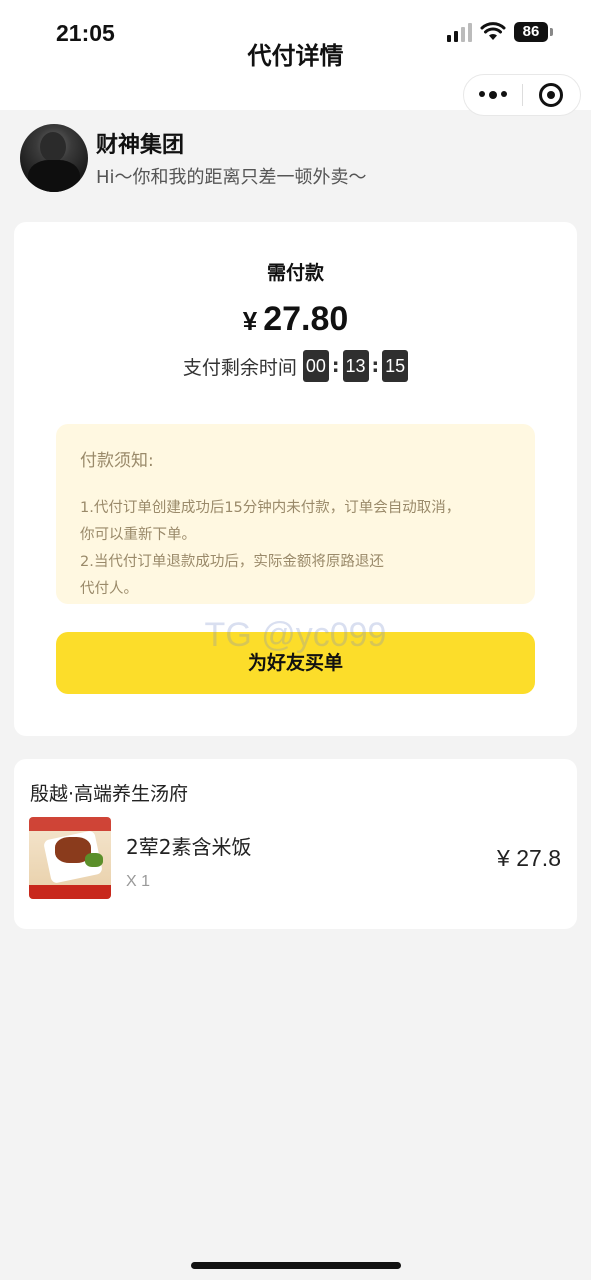 This screenshot has width=591, height=1280. Describe the element at coordinates (493, 31) in the screenshot. I see `wifi-icon` at that location.